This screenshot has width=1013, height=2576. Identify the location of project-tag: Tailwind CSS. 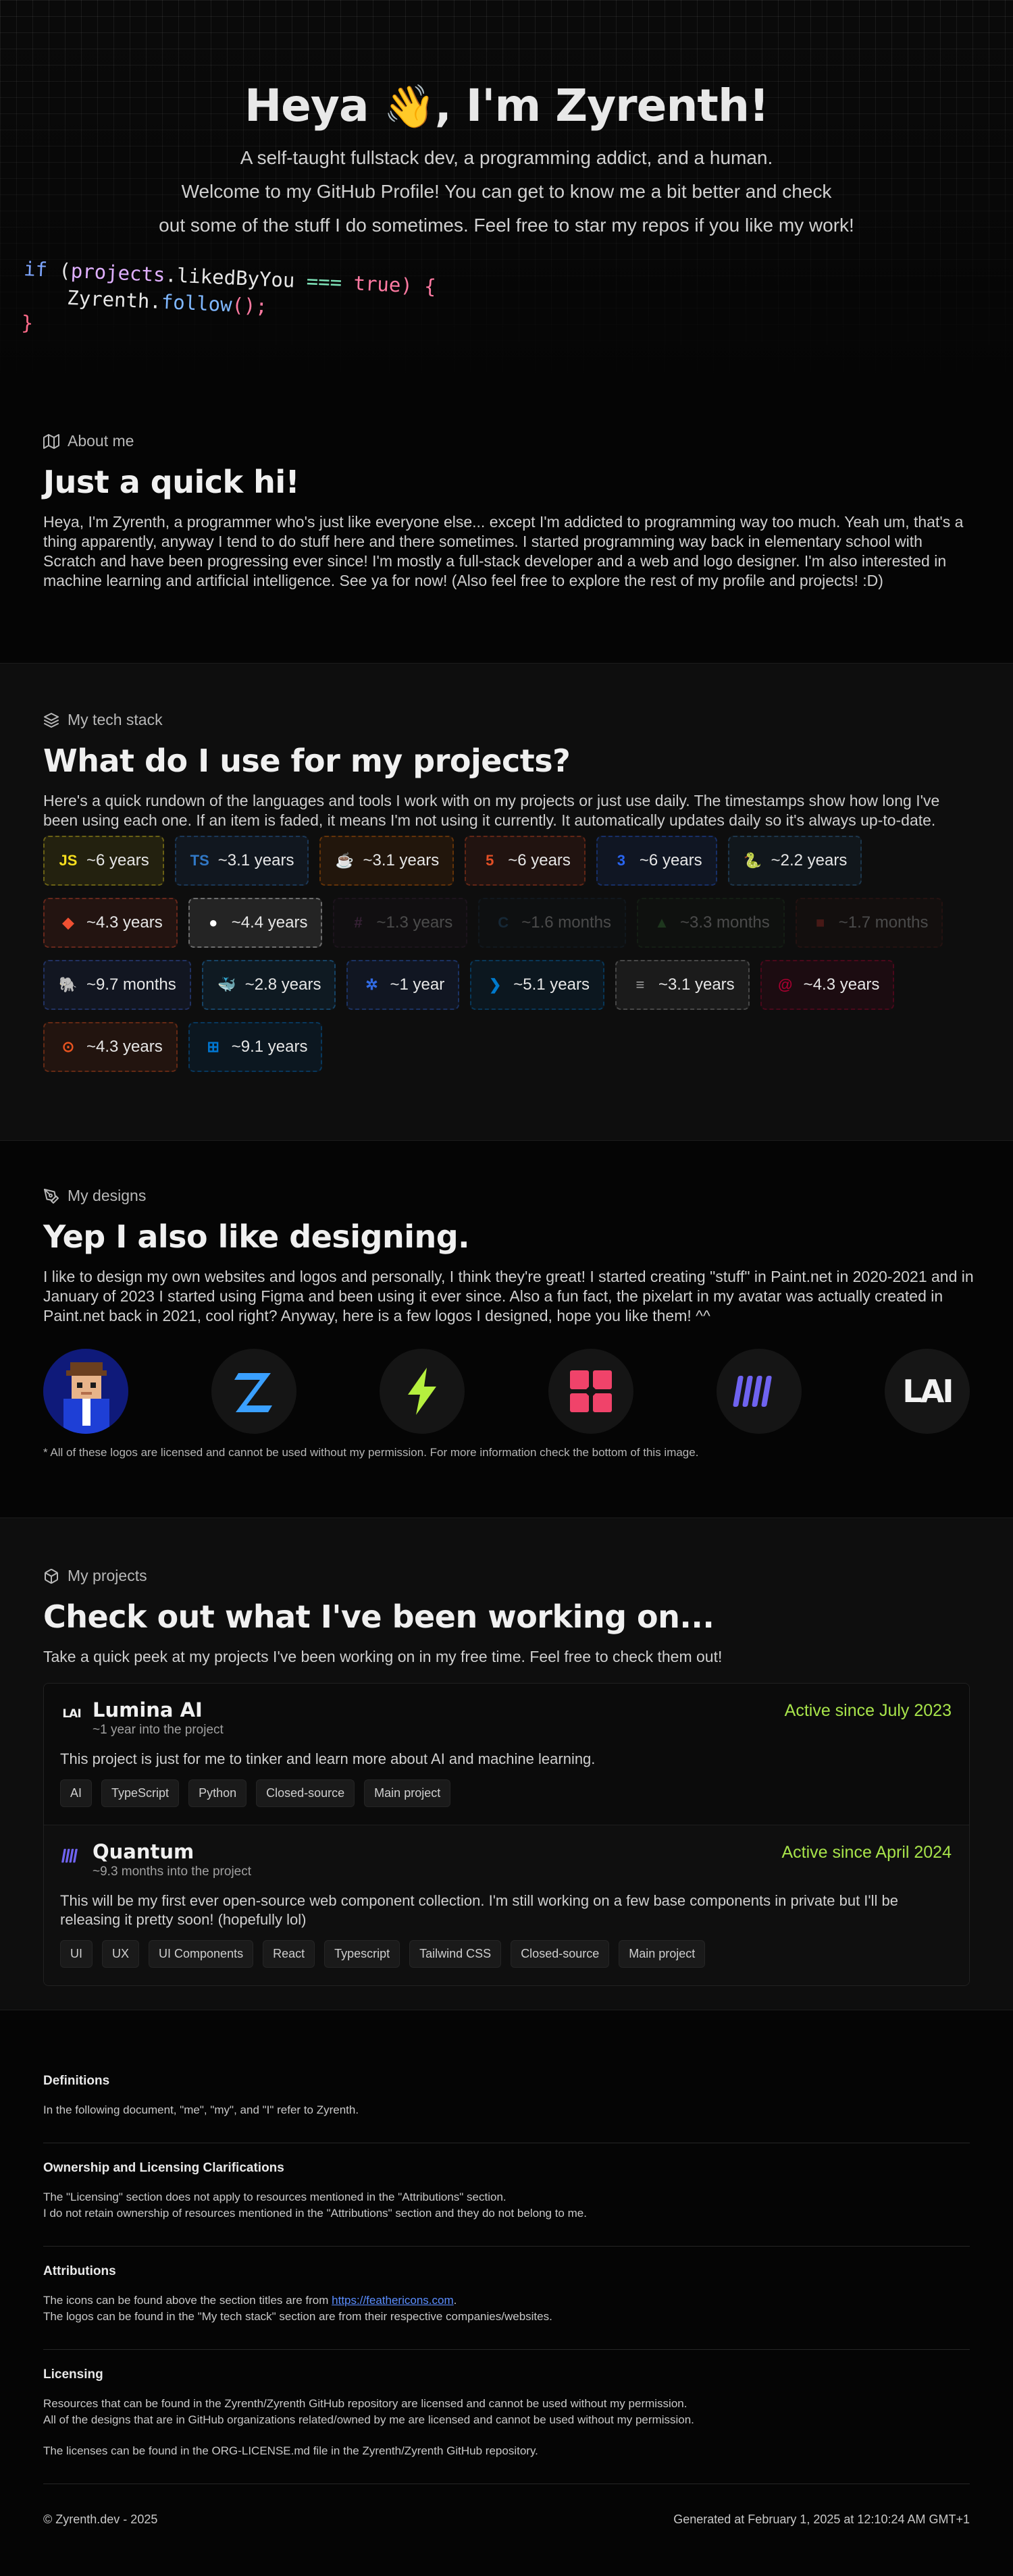
(455, 1954).